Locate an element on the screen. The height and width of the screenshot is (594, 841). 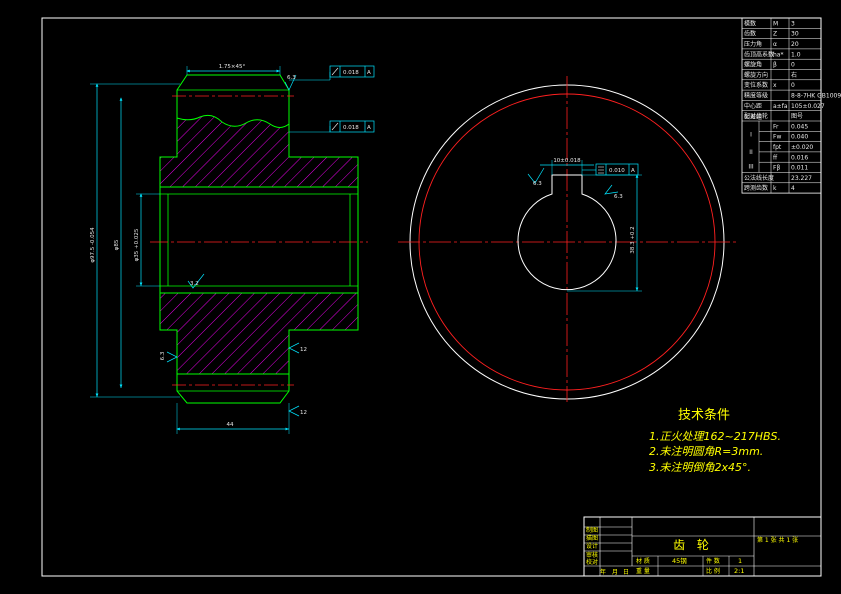
param-symbol: Fr is located at coordinates (776, 126).